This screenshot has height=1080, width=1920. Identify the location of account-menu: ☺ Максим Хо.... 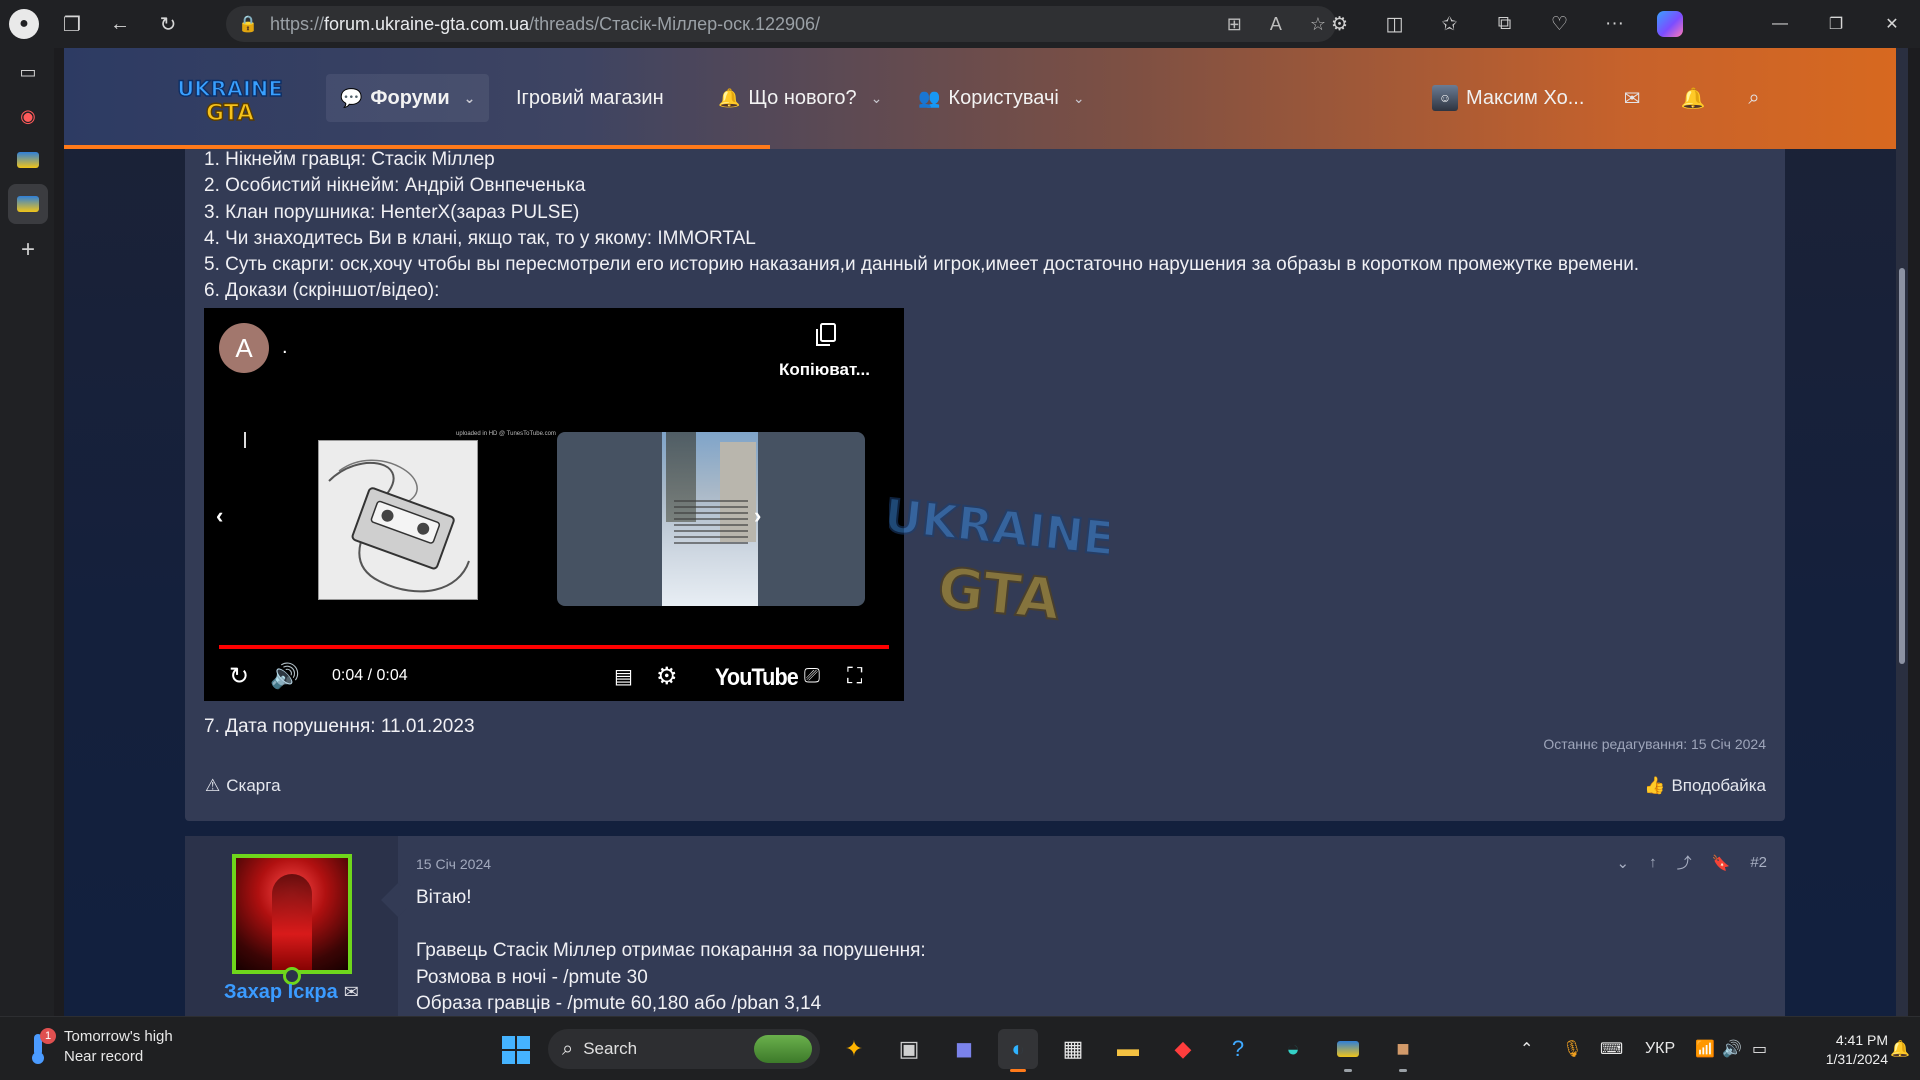
(1508, 98).